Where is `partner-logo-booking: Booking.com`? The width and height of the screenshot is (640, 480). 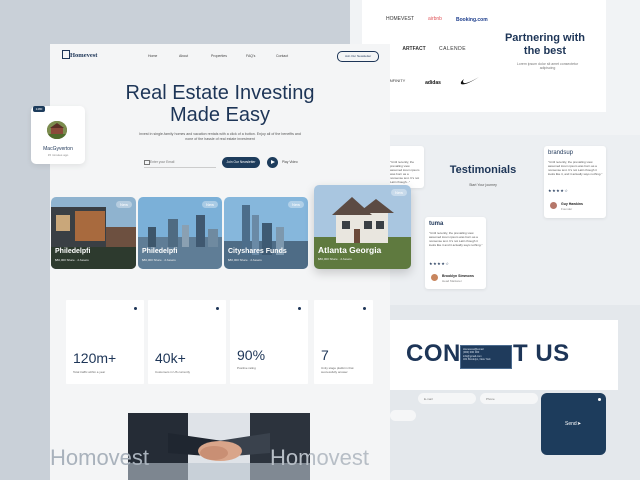 partner-logo-booking: Booking.com is located at coordinates (472, 20).